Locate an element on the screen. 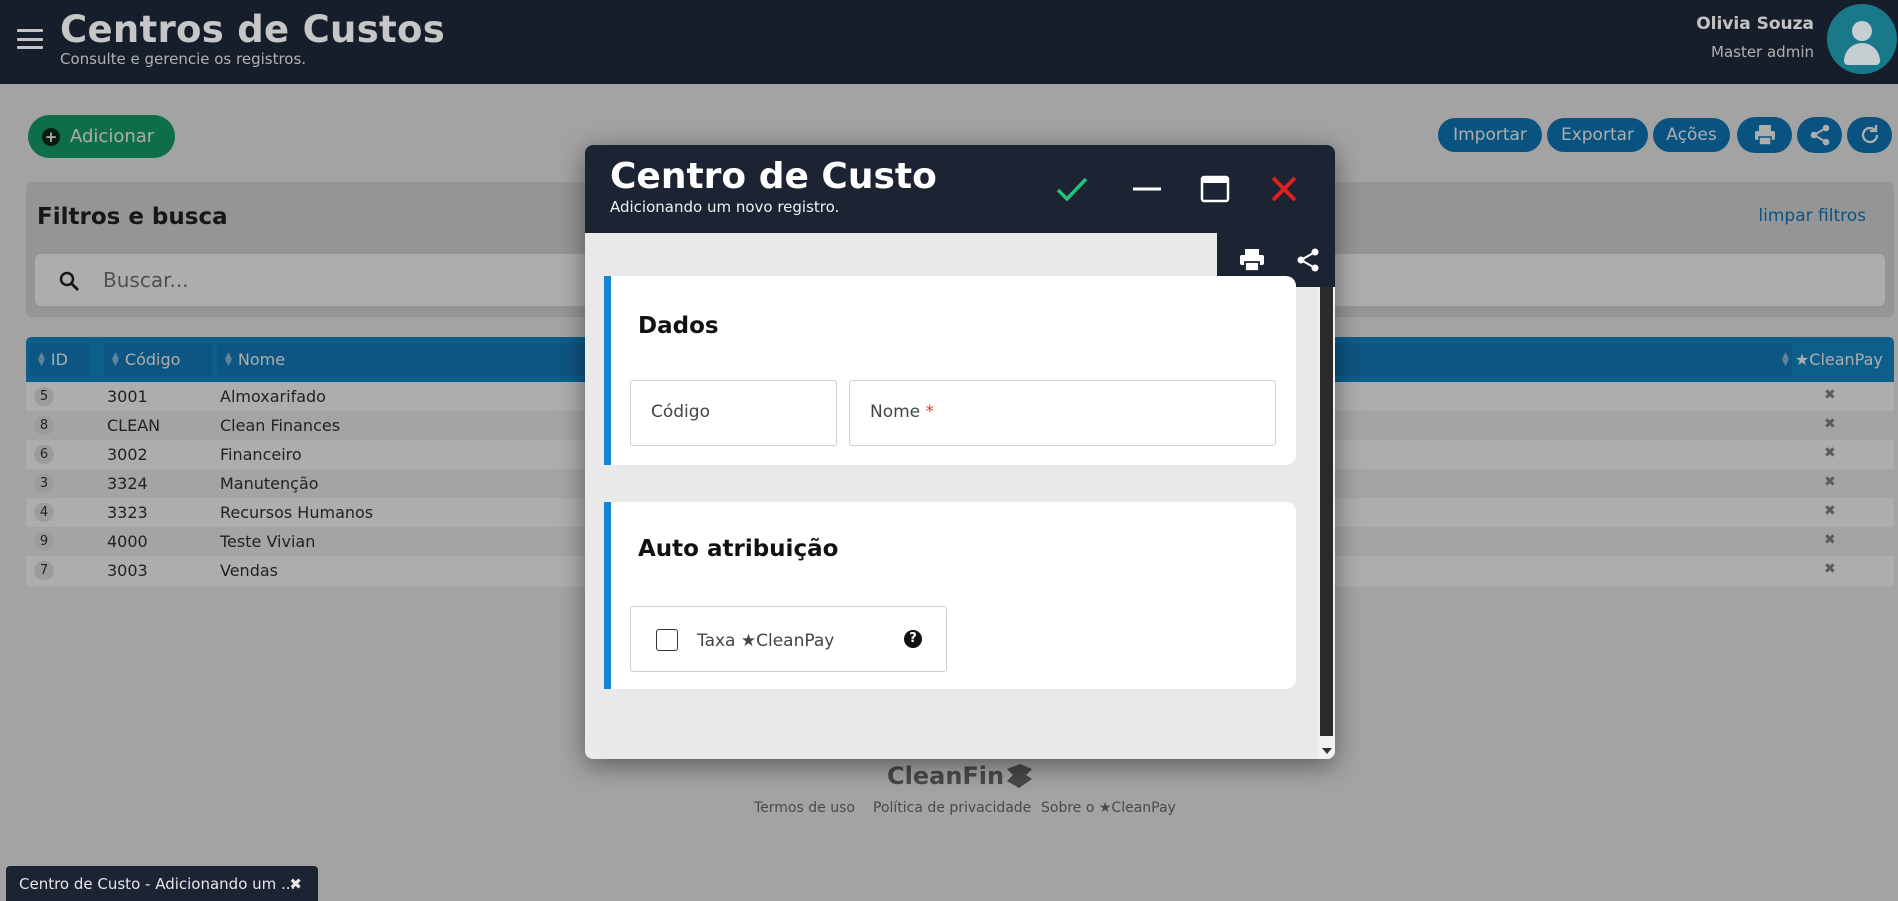  codigo-label: Código is located at coordinates (680, 412).